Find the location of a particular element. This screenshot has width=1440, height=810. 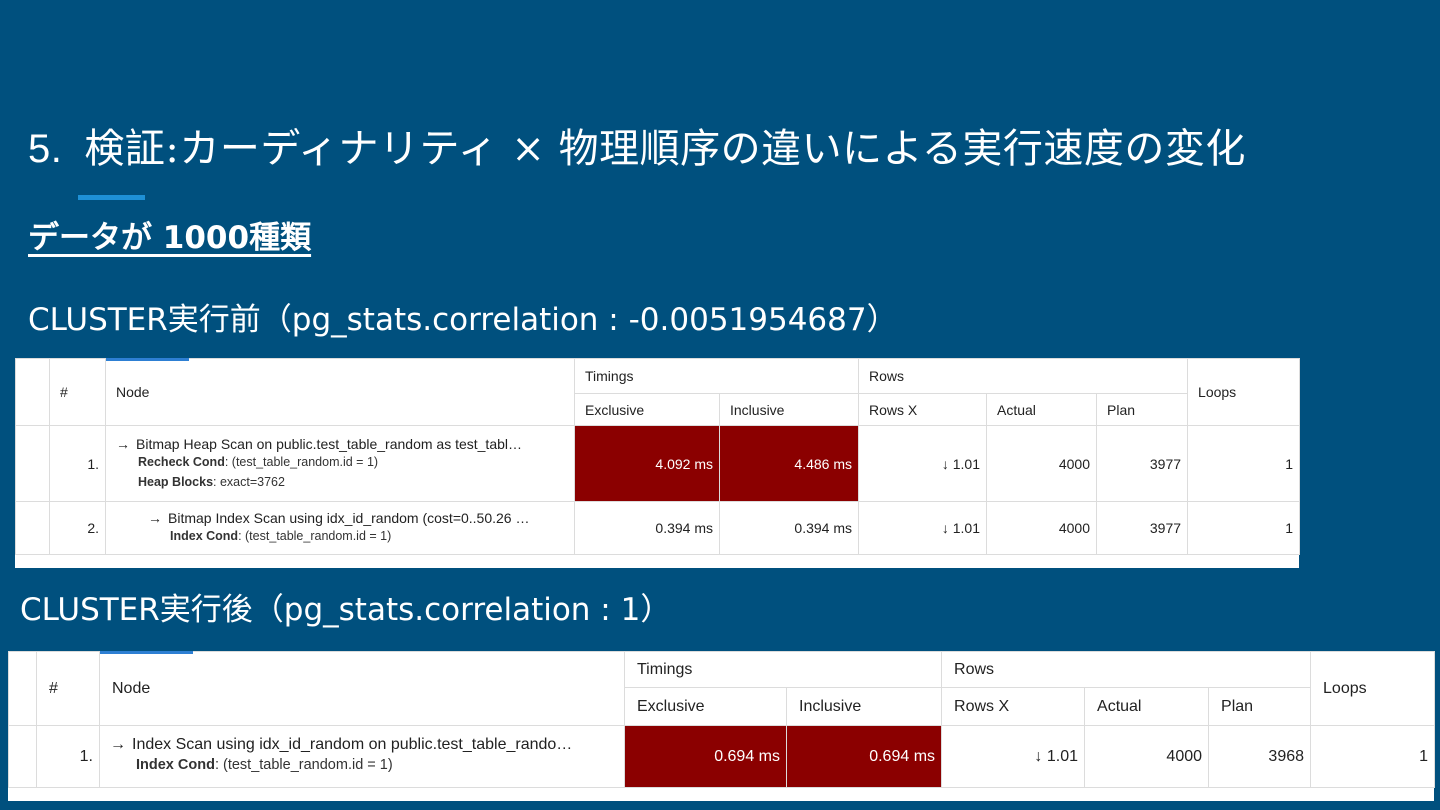

title-number: 5. is located at coordinates (45, 149).